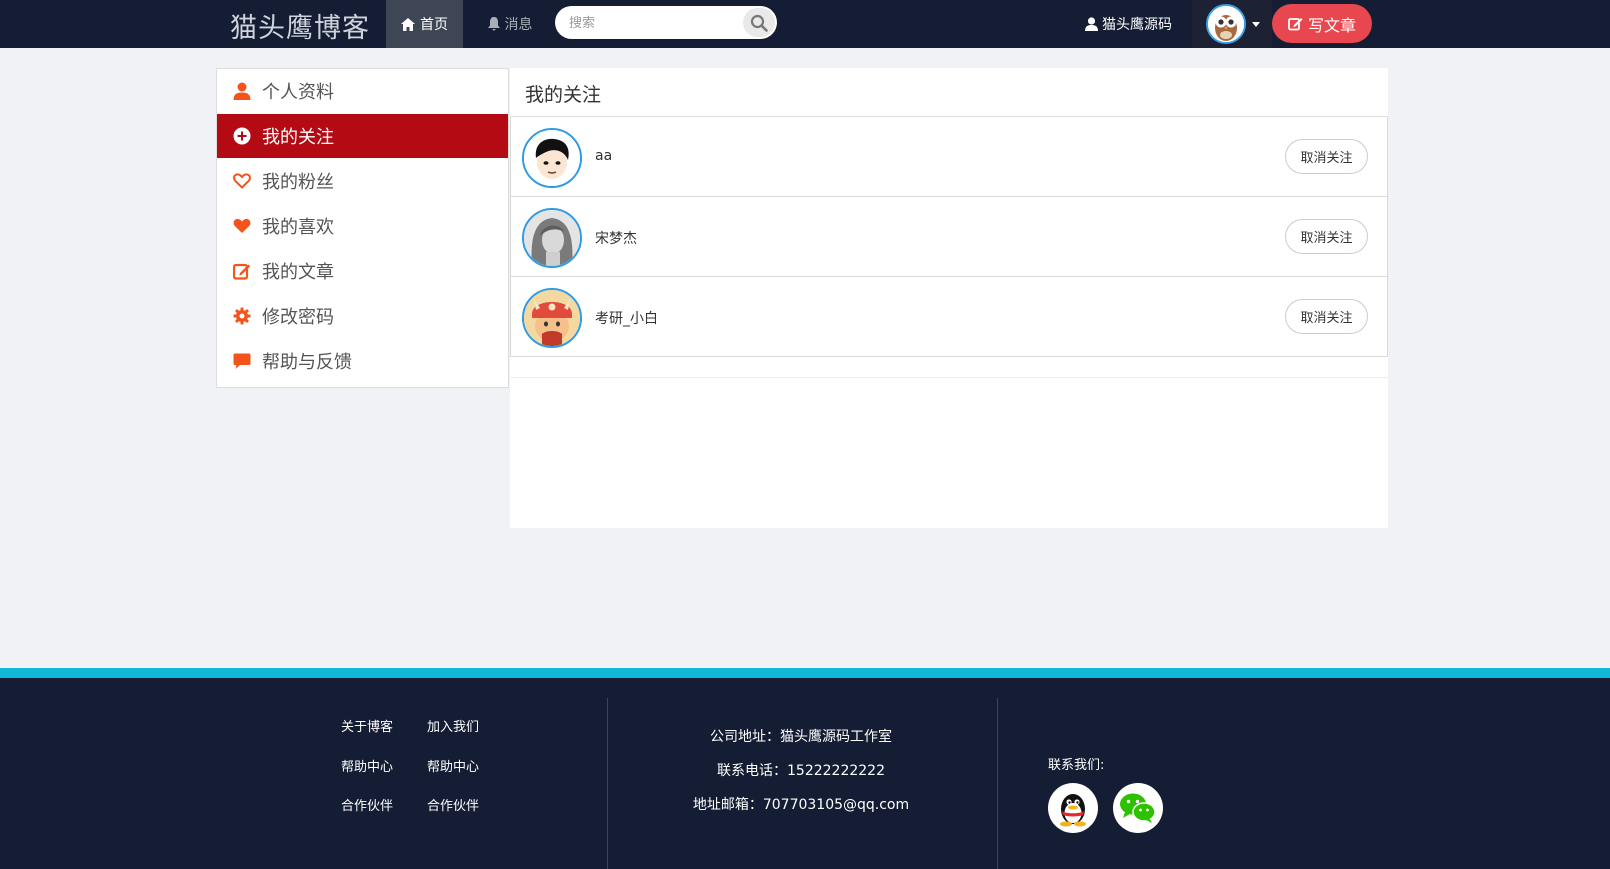 This screenshot has height=869, width=1610. I want to click on footer-accent-stripe, so click(805, 673).